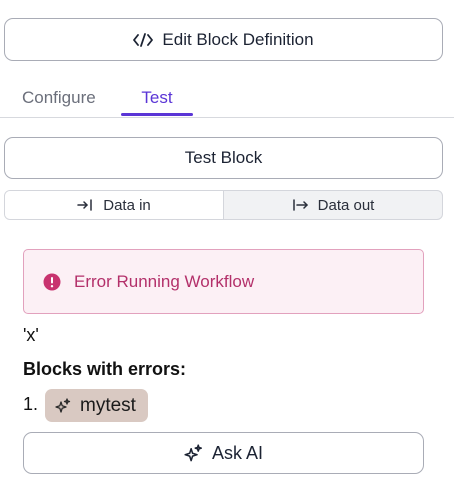  What do you see at coordinates (227, 117) in the screenshot?
I see `tab-divider` at bounding box center [227, 117].